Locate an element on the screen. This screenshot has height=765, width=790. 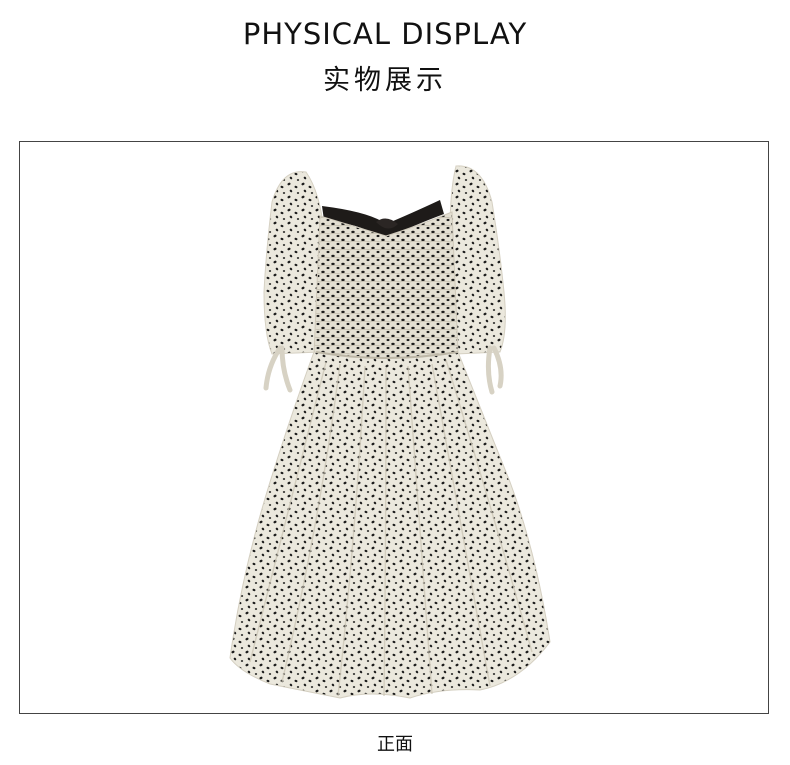
photo-caption: 正面 is located at coordinates (395, 744).